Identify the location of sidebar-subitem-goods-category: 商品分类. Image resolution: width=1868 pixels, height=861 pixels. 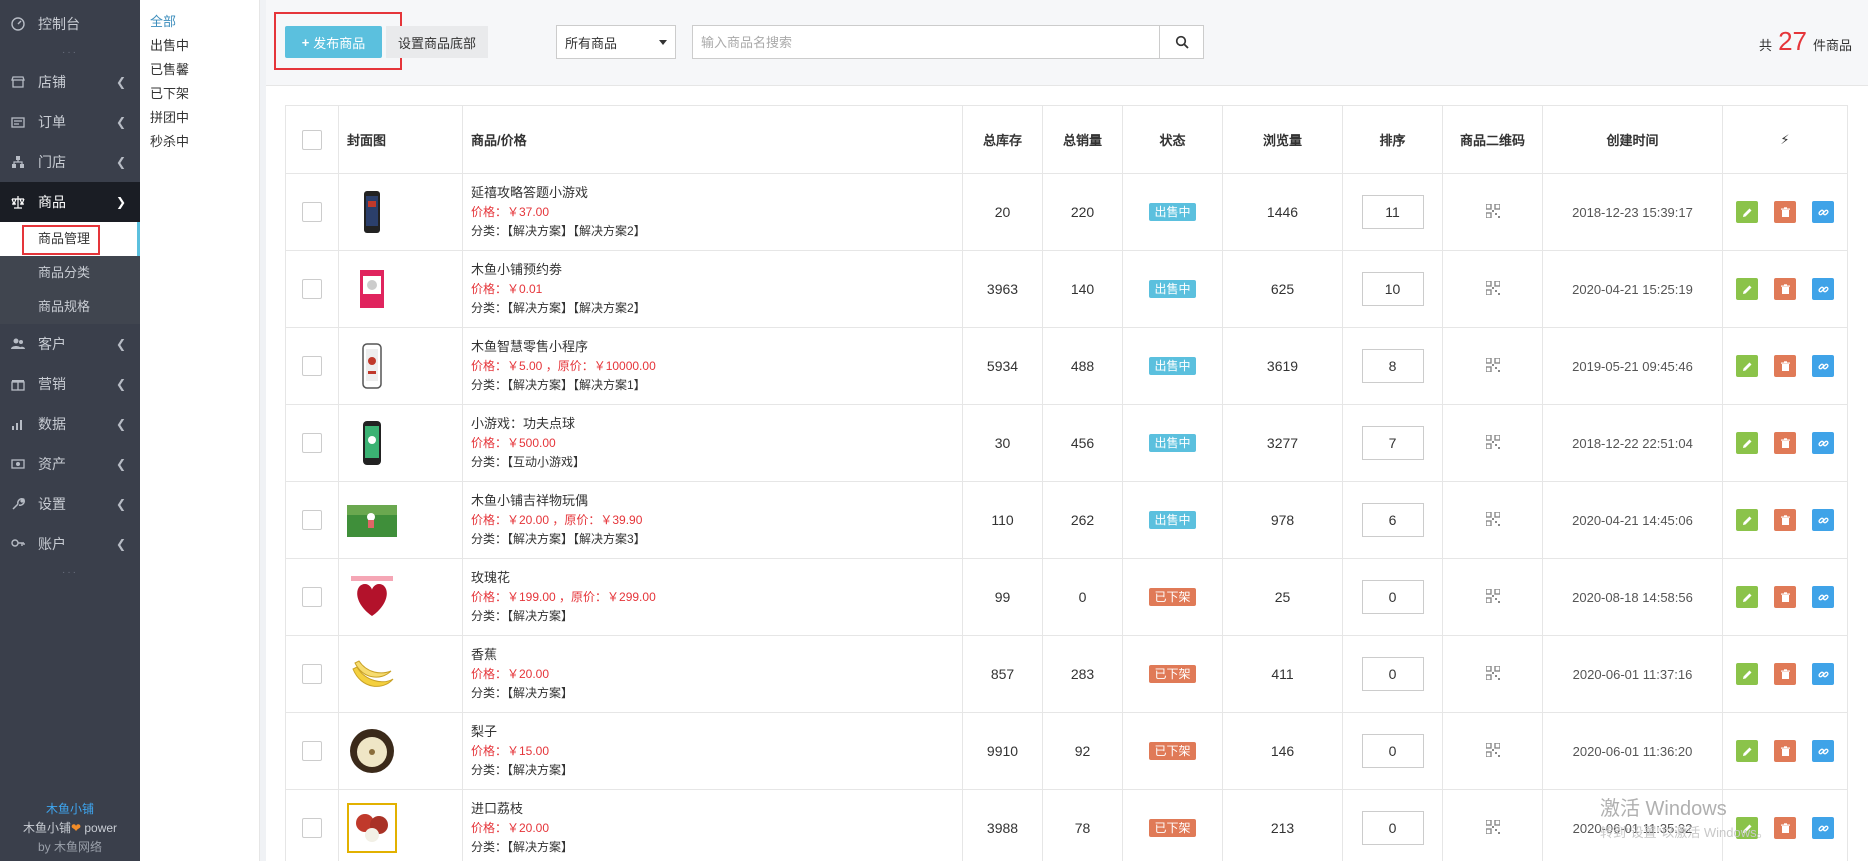
(70, 273).